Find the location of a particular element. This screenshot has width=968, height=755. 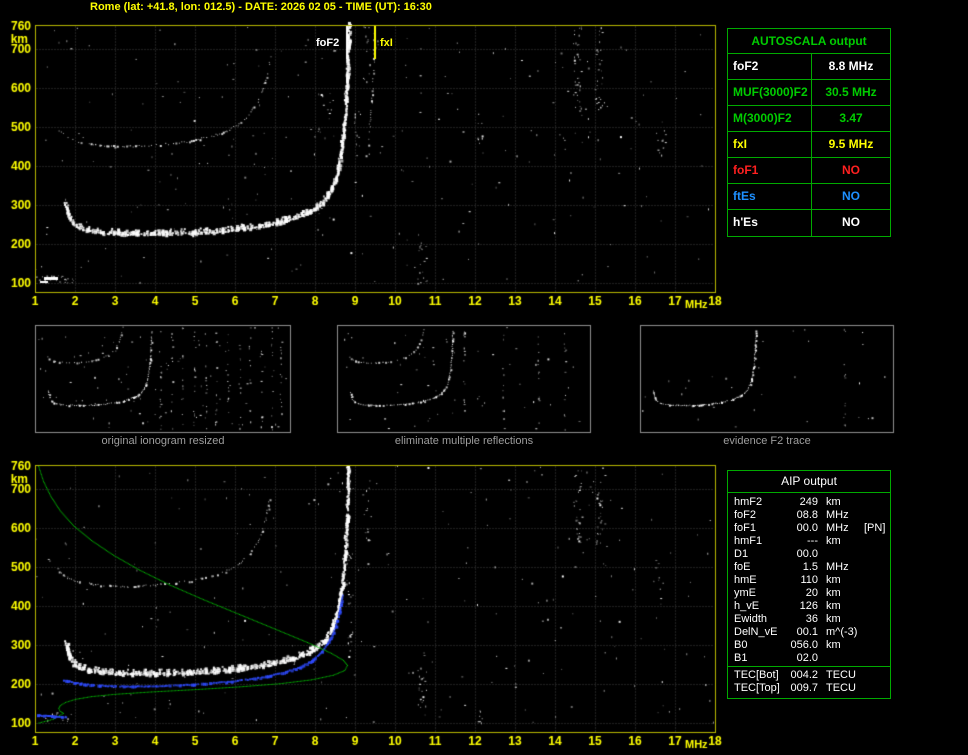

aip-value: 08.8 is located at coordinates (807, 515).